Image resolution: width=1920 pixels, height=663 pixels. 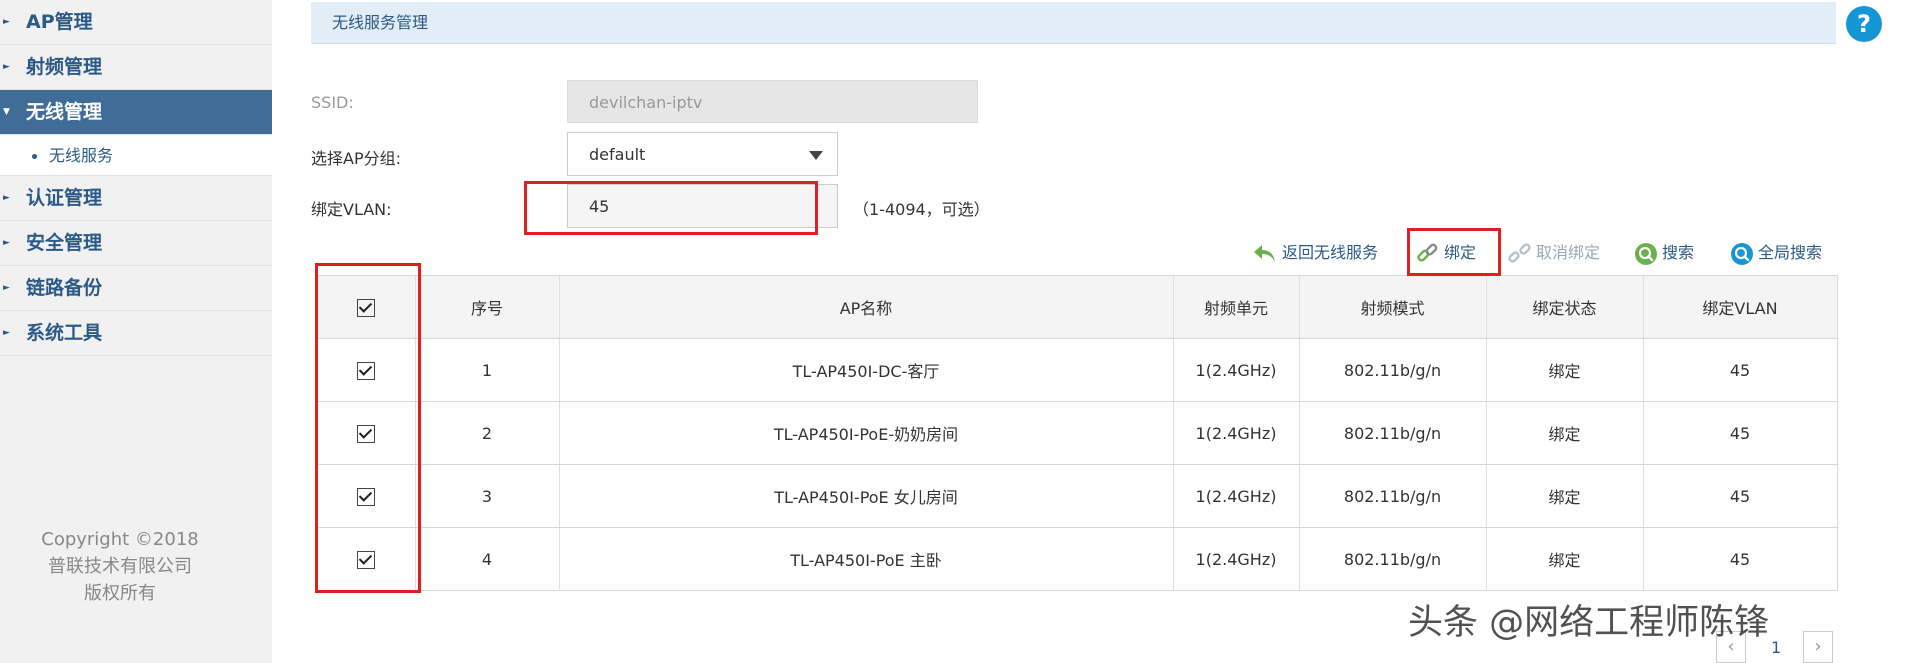 What do you see at coordinates (1392, 307) in the screenshot?
I see `column-header-radio-mode: 射频模式` at bounding box center [1392, 307].